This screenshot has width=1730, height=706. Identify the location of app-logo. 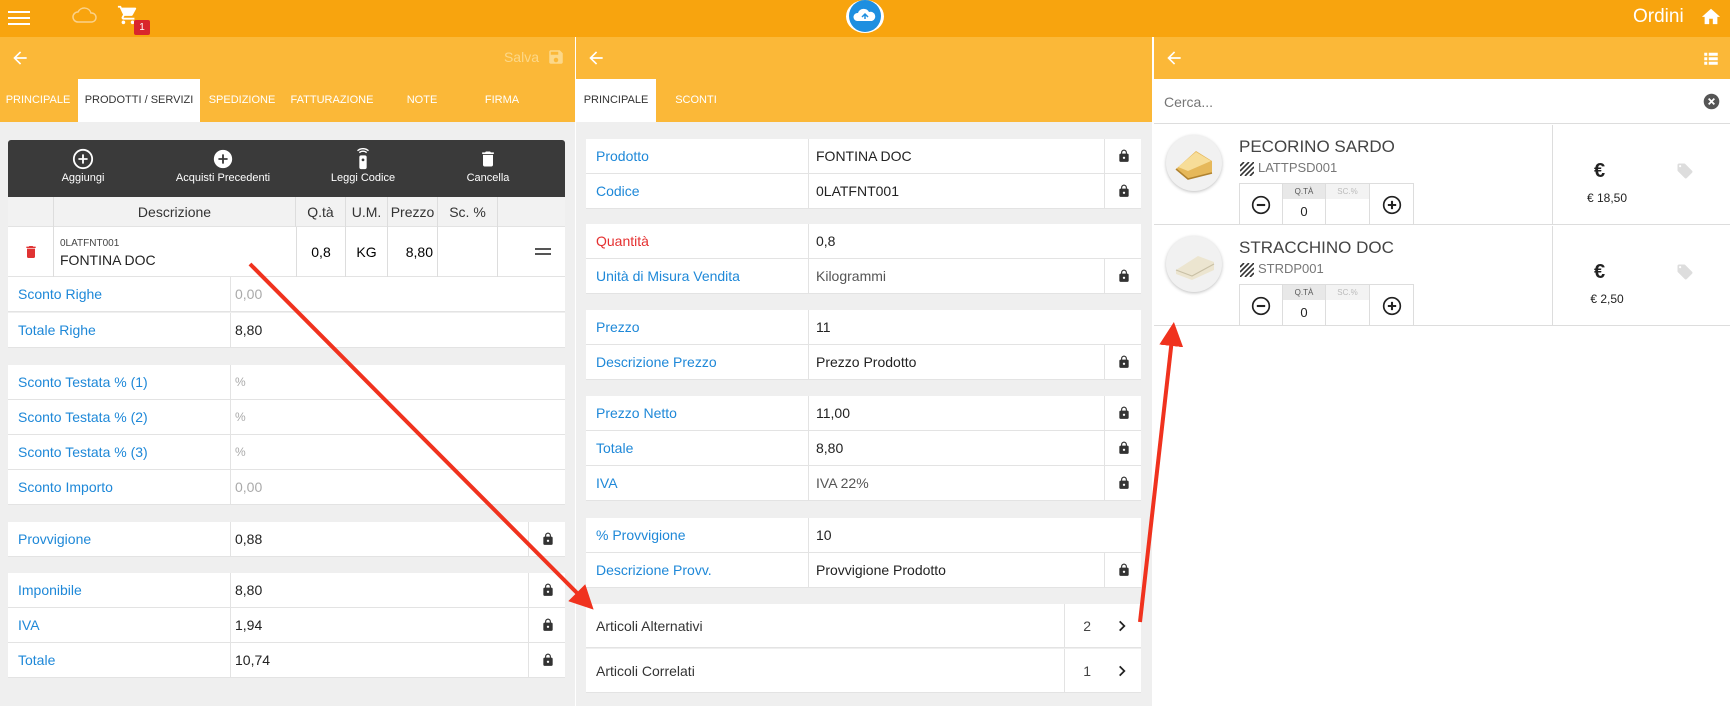
(865, 16).